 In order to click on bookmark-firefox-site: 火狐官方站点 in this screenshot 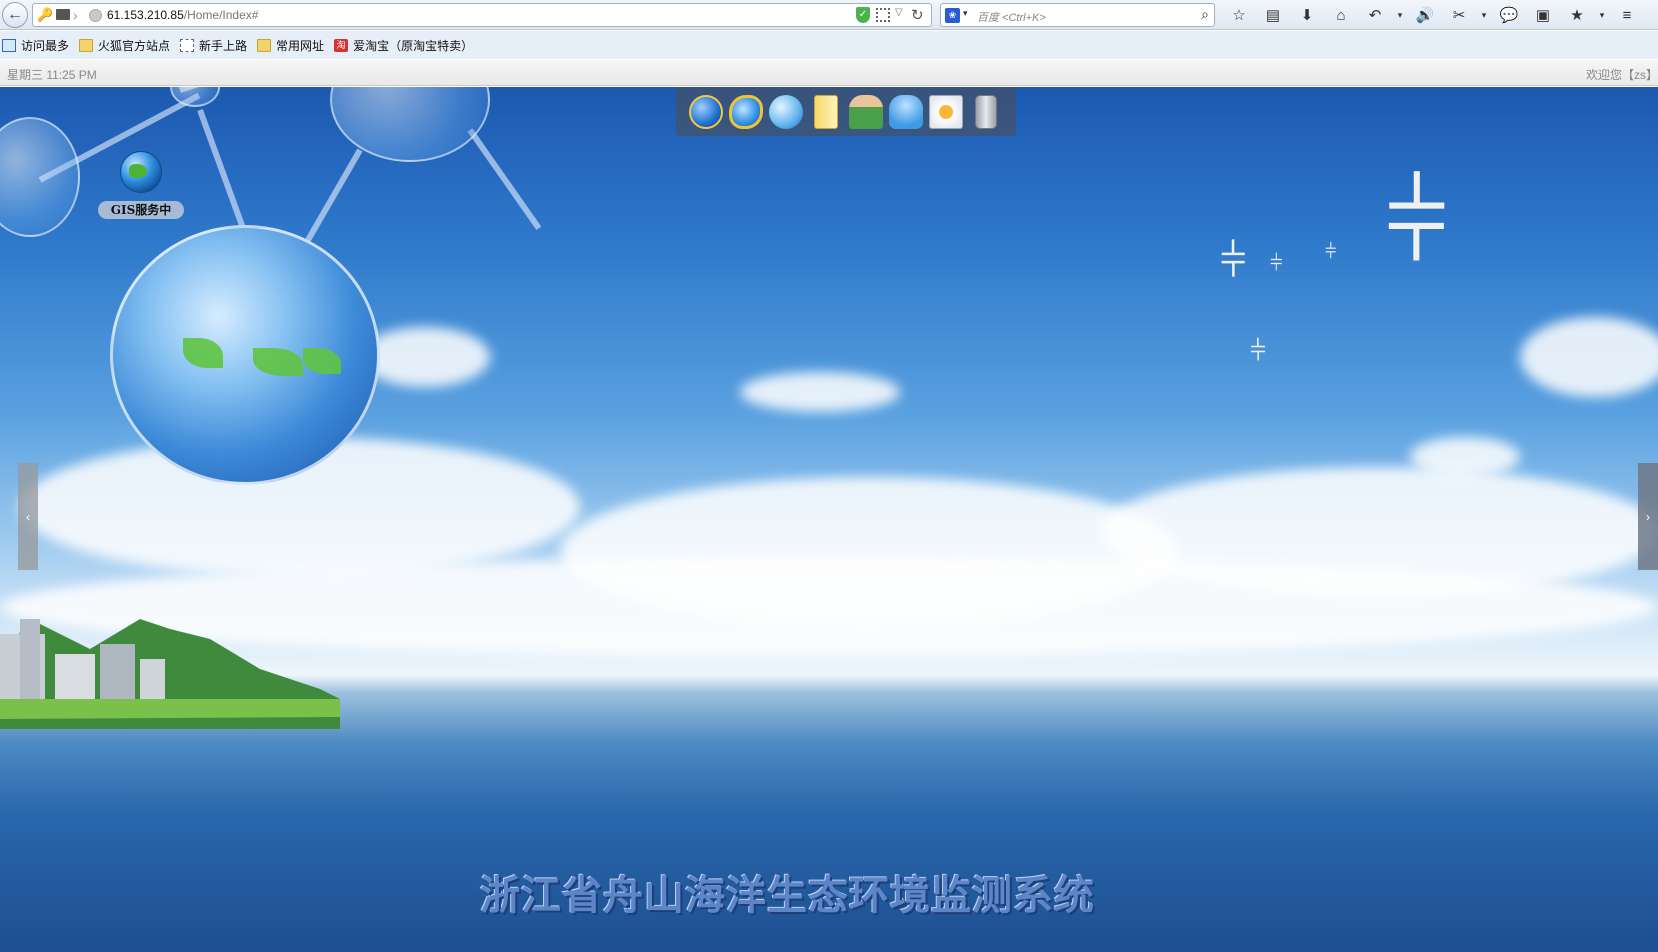, I will do `click(124, 45)`.